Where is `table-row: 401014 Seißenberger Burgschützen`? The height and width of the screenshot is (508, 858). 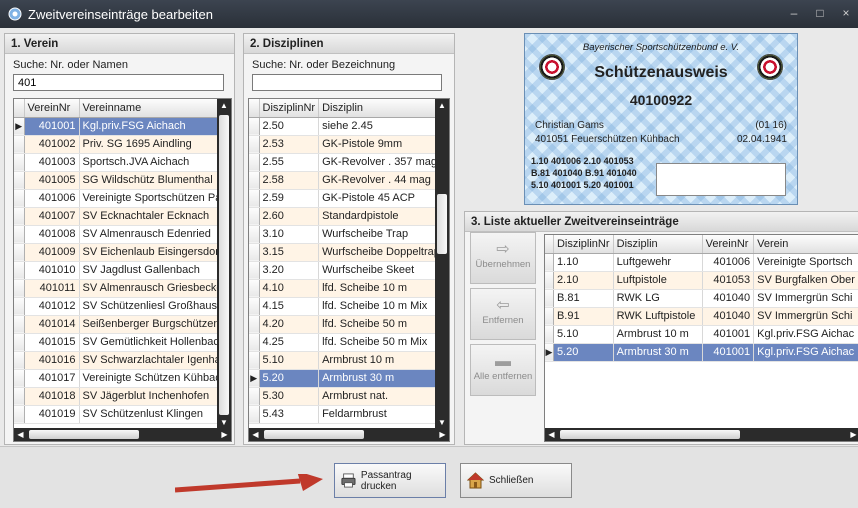 table-row: 401014 Seißenberger Burgschützen is located at coordinates (121, 324).